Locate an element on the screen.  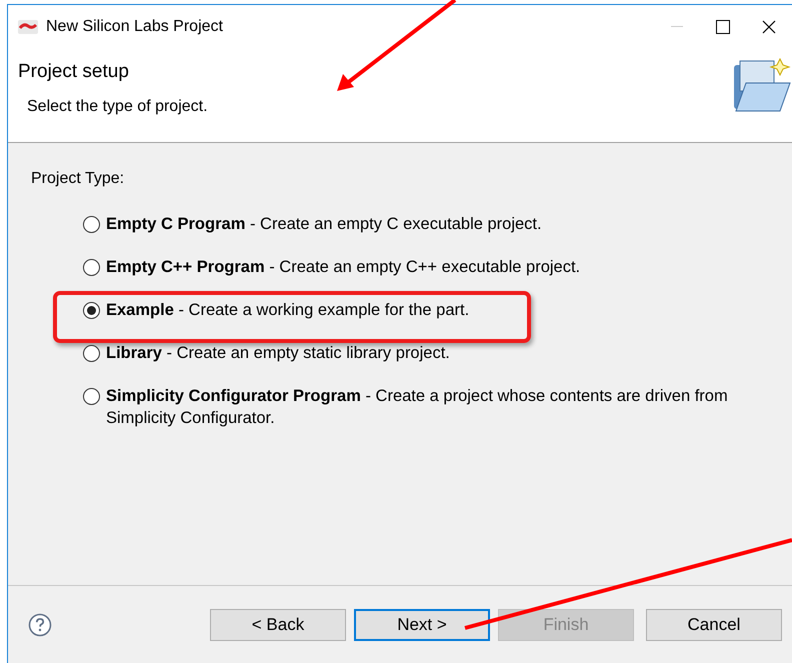
window-title: New Silicon Labs Project is located at coordinates (134, 27).